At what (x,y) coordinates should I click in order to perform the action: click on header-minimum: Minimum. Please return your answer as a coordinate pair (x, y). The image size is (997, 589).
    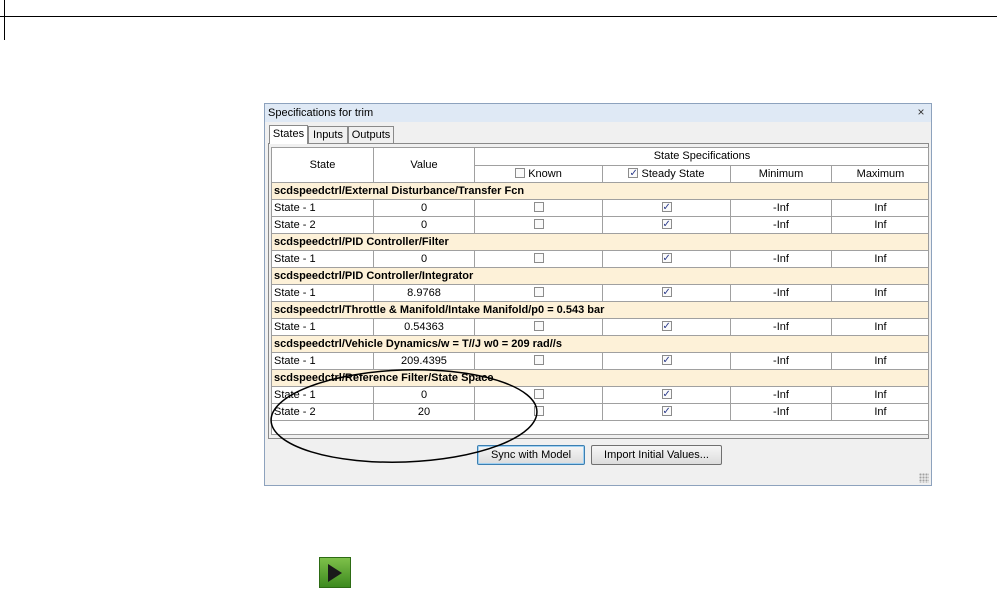
    Looking at the image, I should click on (781, 174).